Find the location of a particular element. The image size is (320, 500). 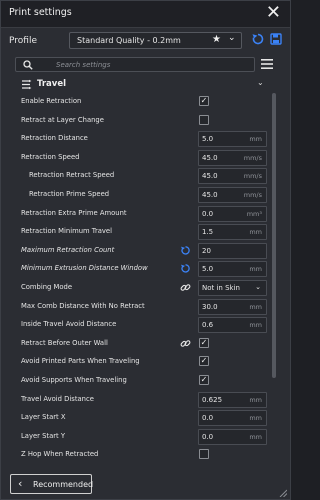

profile-selected-value: Standard Quality - 0.2mm is located at coordinates (129, 40).